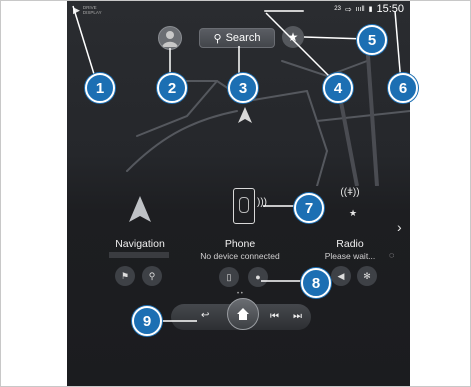 This screenshot has width=471, height=387. I want to click on callout-2: 2, so click(172, 88).